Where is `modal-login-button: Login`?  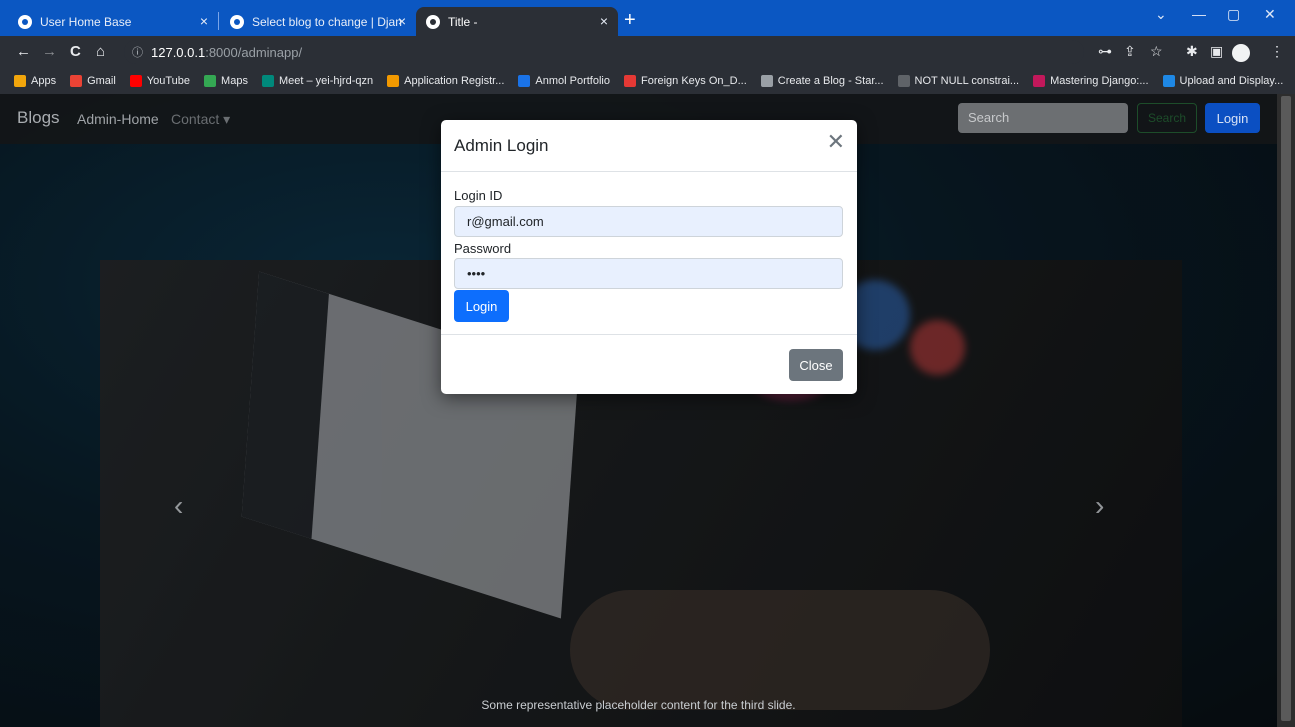
modal-login-button: Login is located at coordinates (481, 306).